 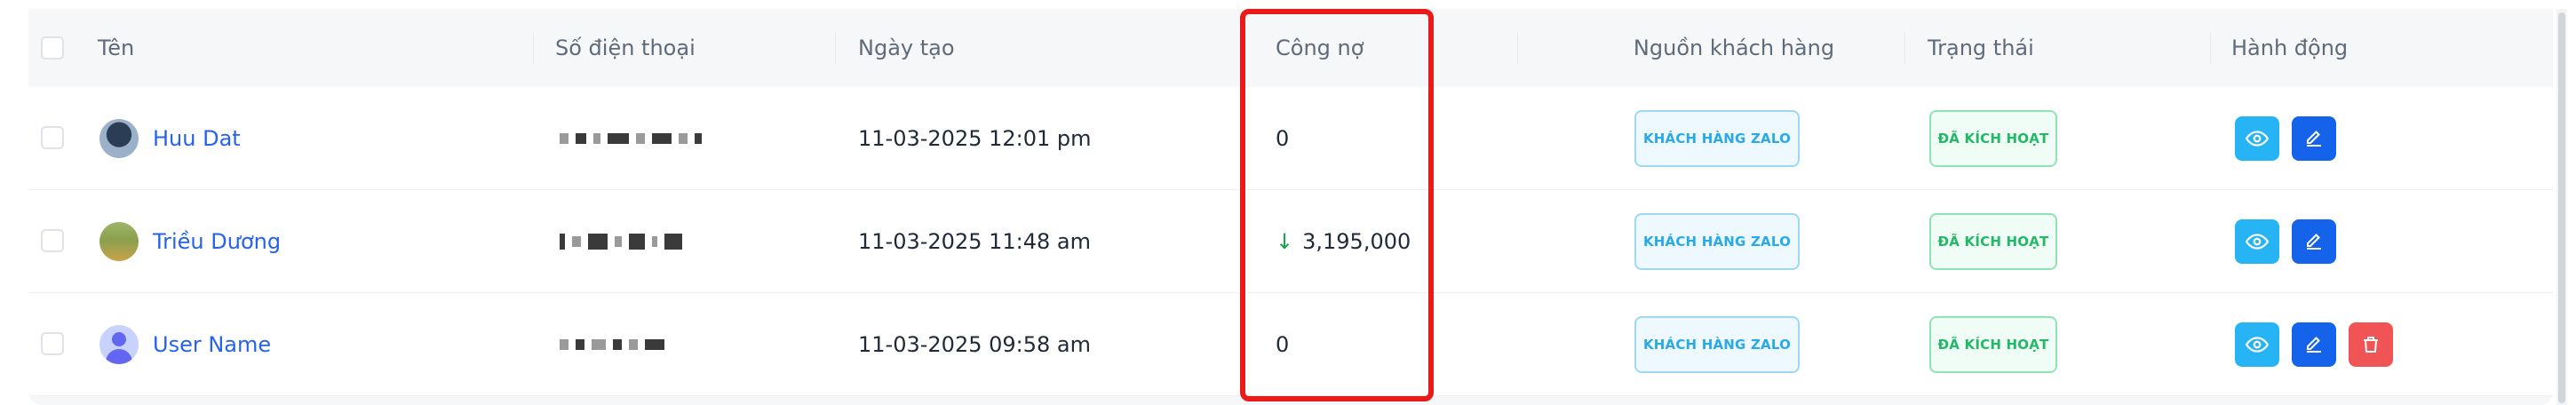 What do you see at coordinates (2561, 208) in the screenshot?
I see `scrollbar-thumb` at bounding box center [2561, 208].